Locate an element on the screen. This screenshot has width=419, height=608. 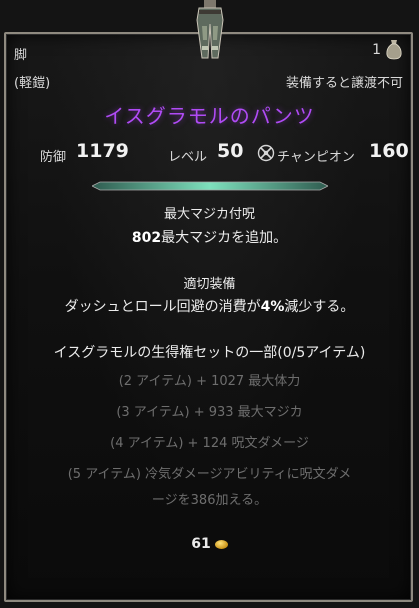
enchant-description: 802最大マジカを追加。 is located at coordinates (209, 237).